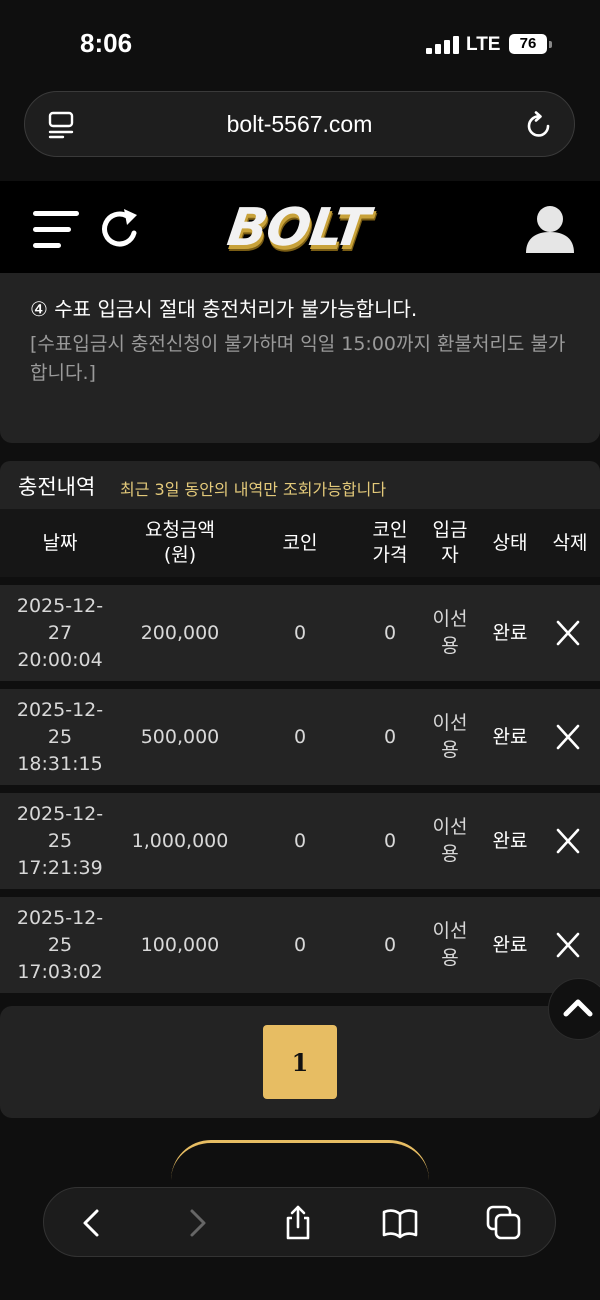  I want to click on share-icon, so click(298, 1223).